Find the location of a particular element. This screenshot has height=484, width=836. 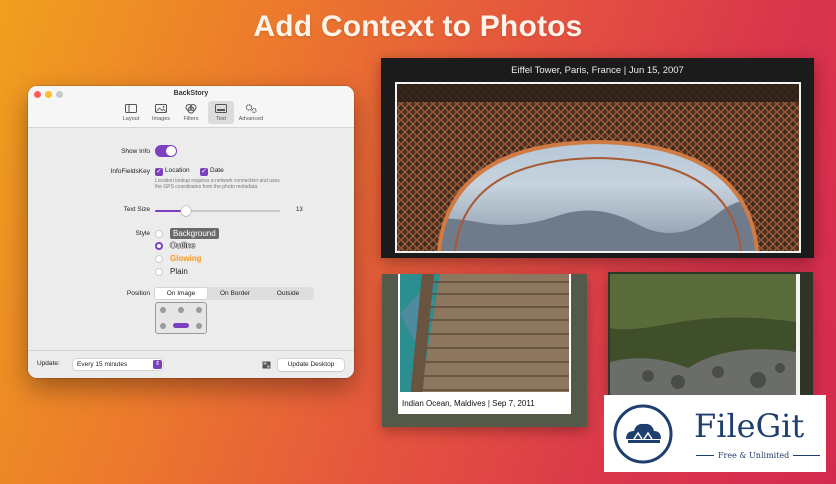

tab-advanced: Advanced is located at coordinates (251, 112).